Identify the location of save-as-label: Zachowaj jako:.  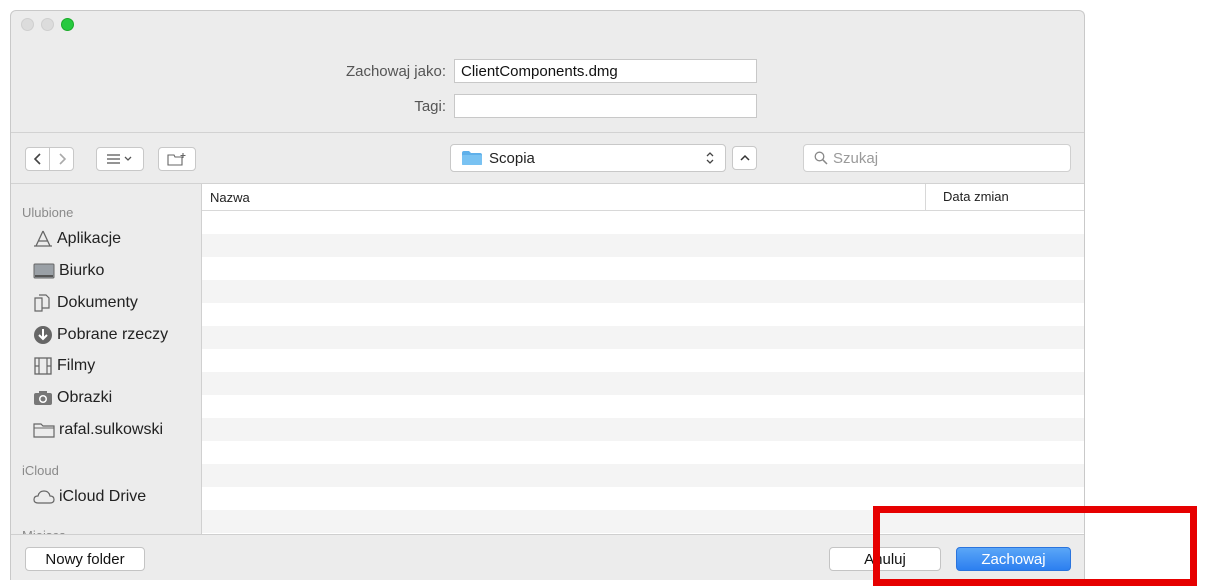
(395, 71).